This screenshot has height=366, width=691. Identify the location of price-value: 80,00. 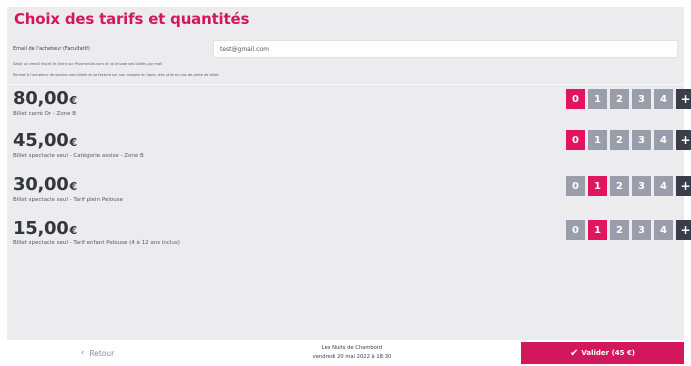
(41, 98).